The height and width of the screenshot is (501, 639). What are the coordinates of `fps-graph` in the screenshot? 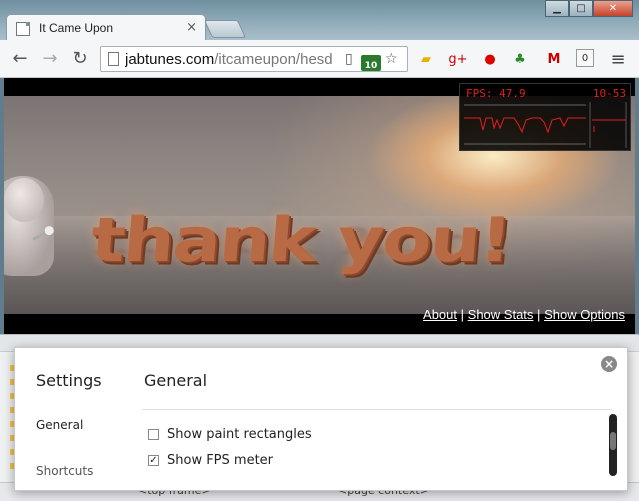 It's located at (545, 125).